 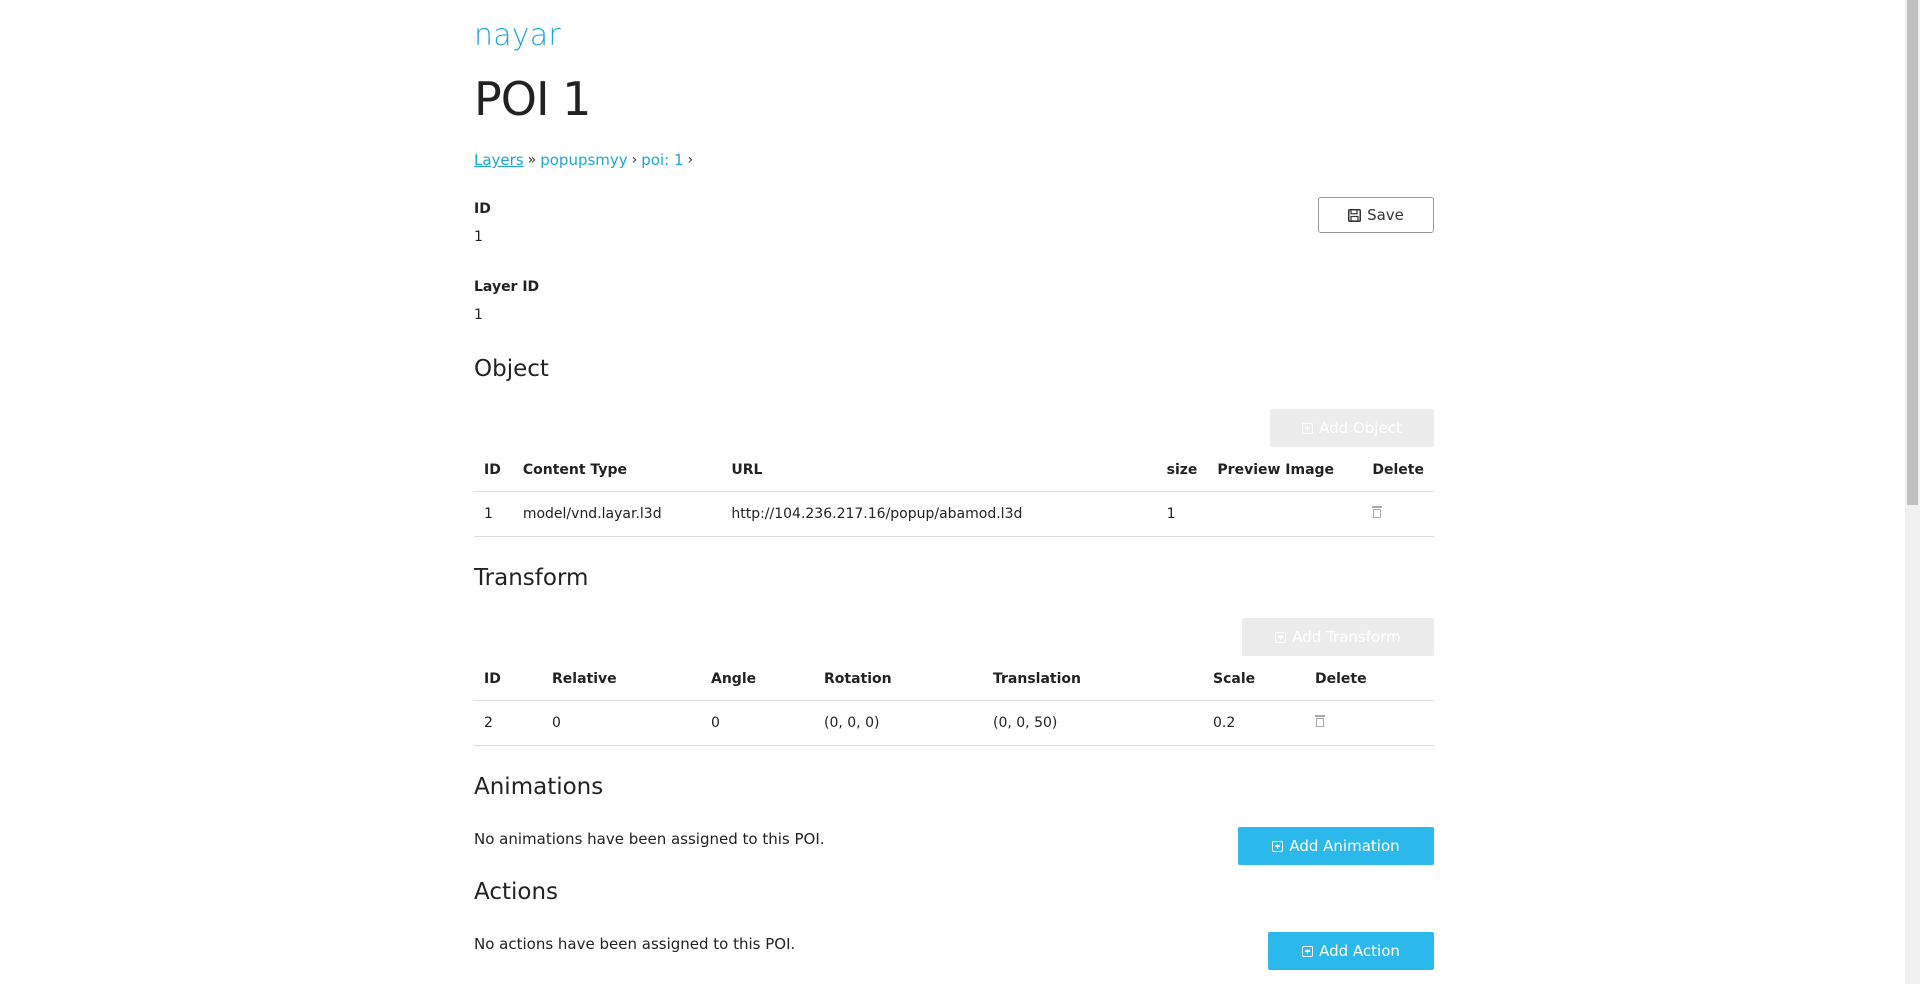 What do you see at coordinates (499, 160) in the screenshot?
I see `breadcrumb-layers-link: Layers` at bounding box center [499, 160].